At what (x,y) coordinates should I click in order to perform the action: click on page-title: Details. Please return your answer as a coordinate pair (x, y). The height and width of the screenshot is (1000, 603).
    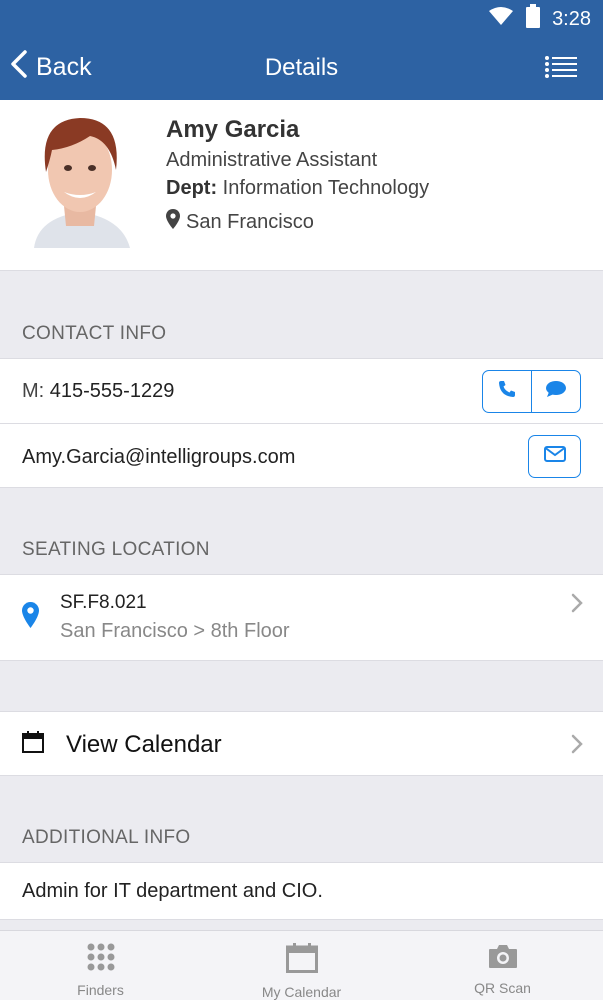
    Looking at the image, I should click on (301, 67).